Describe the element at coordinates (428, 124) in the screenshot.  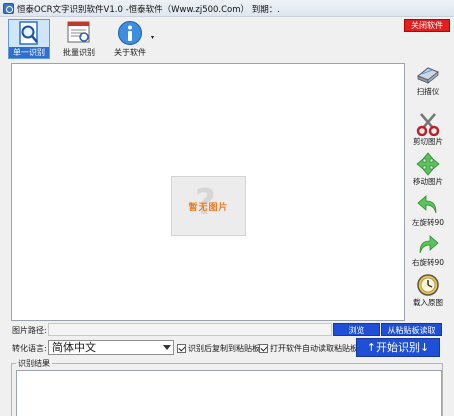
I see `scissors-icon` at that location.